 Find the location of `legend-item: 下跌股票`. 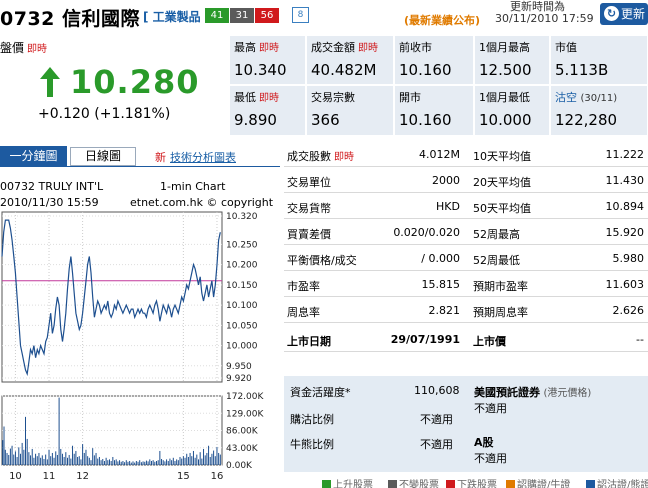

legend-item: 下跌股票 is located at coordinates (471, 482).